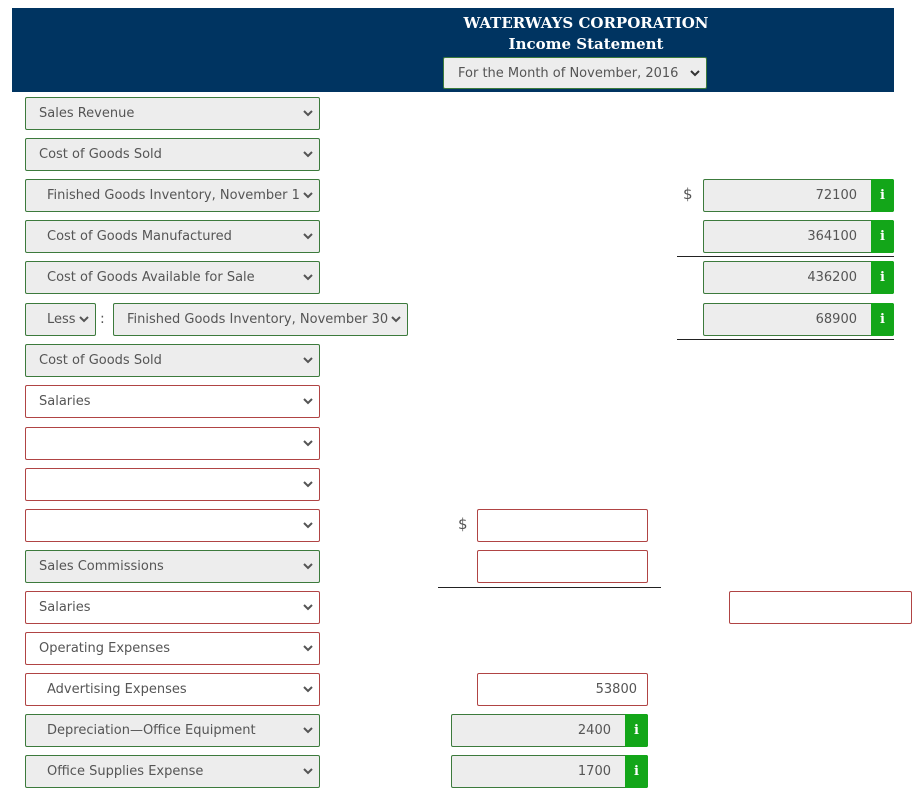 The width and height of the screenshot is (912, 790). What do you see at coordinates (172, 401) in the screenshot?
I see `select-salaries-1: Salaries` at bounding box center [172, 401].